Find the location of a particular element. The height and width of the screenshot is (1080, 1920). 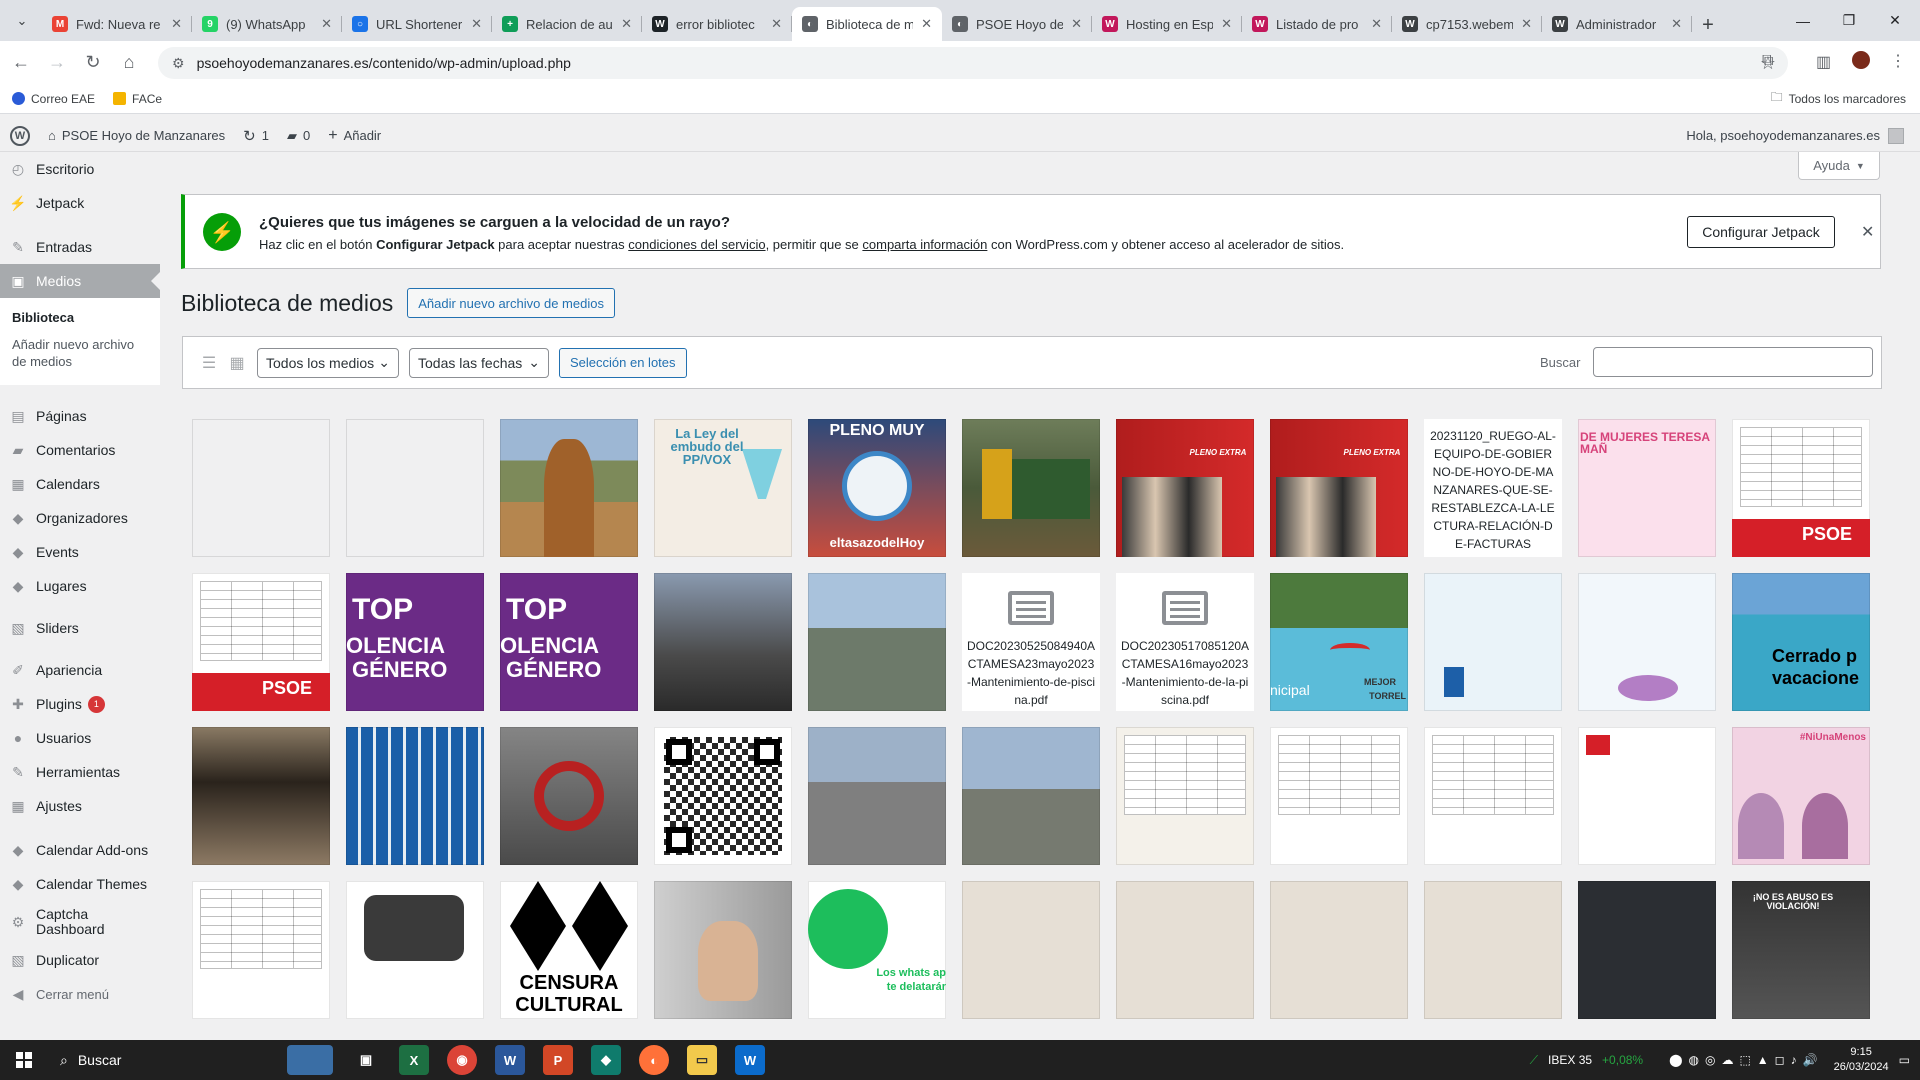

sidebar-item-calendar-themes: ◆ Calendar Themes is located at coordinates (80, 884).